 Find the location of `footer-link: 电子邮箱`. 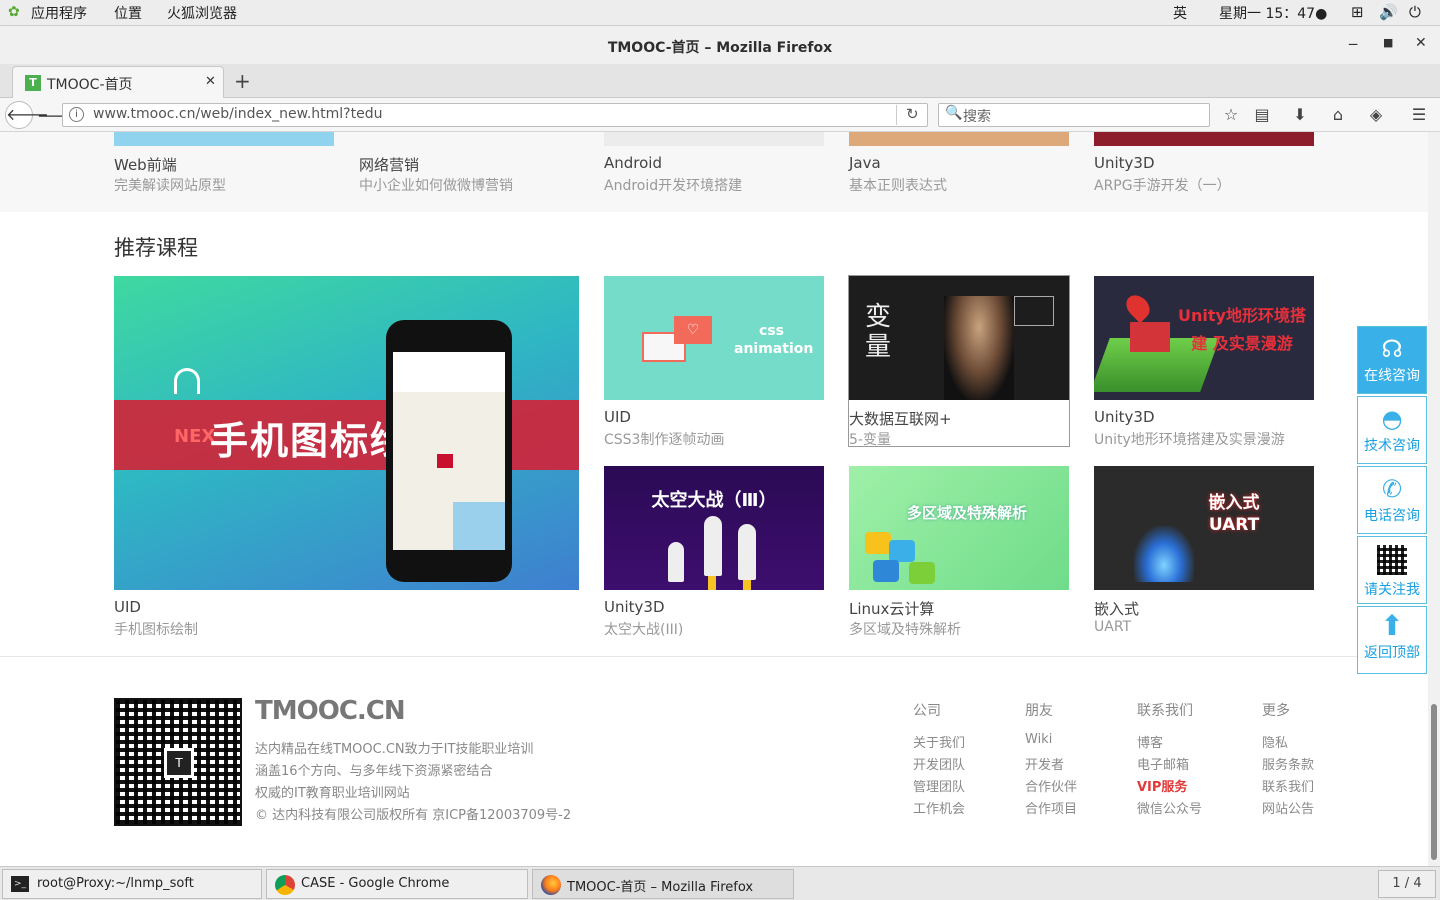

footer-link: 电子邮箱 is located at coordinates (1163, 763).